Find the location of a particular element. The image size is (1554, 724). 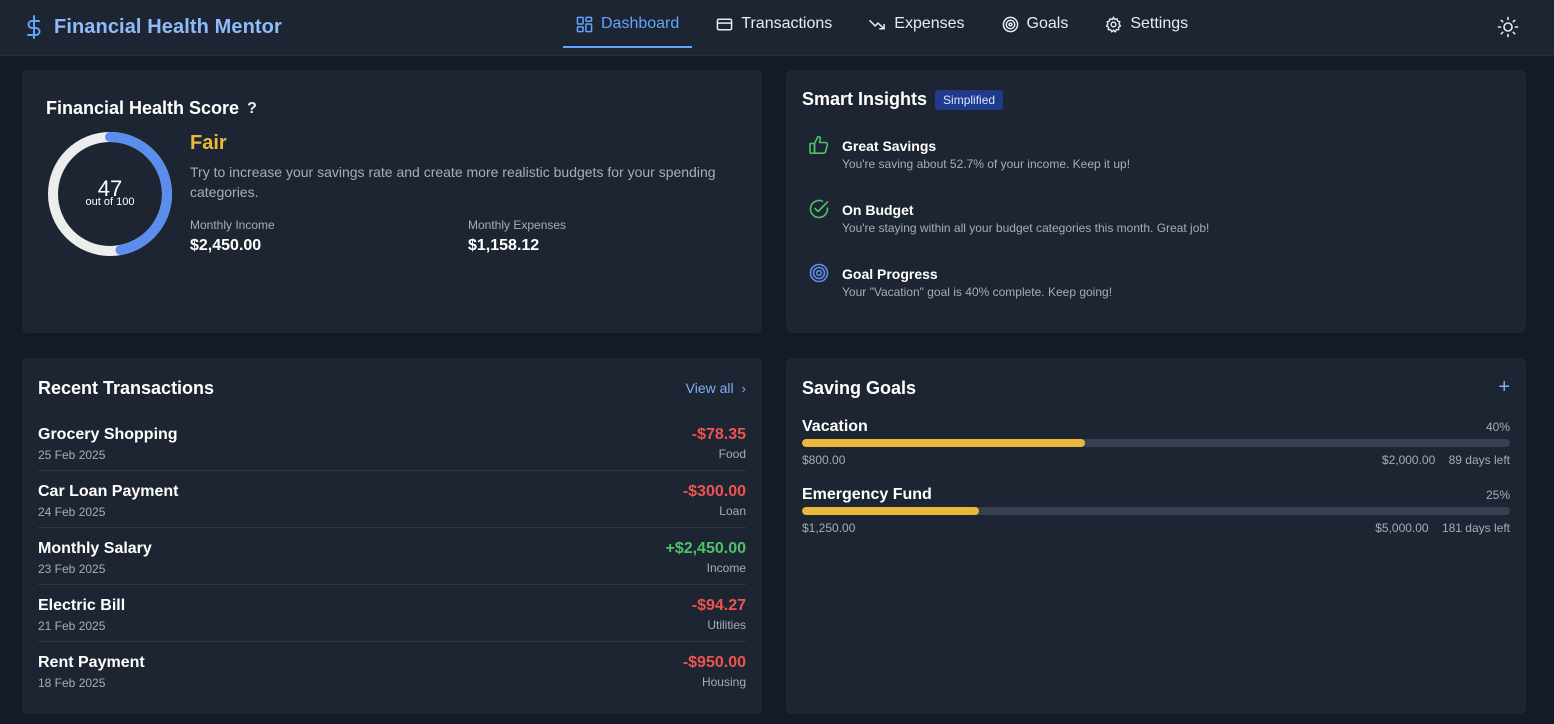

transaction-category: Utilities is located at coordinates (726, 625).